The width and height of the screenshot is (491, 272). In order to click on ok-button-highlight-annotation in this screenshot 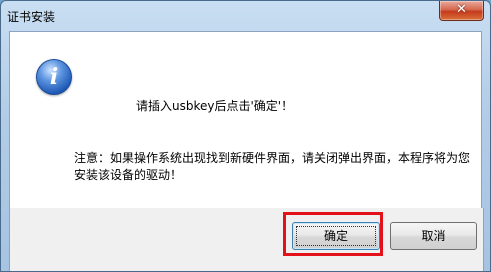, I will do `click(333, 234)`.